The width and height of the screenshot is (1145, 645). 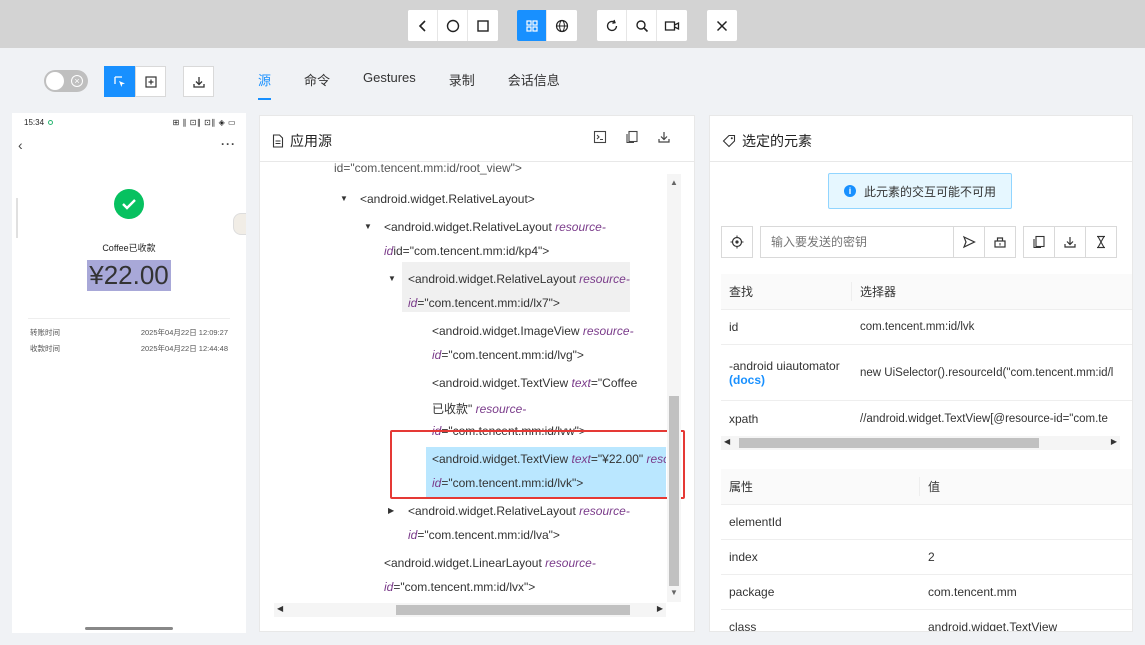 What do you see at coordinates (239, 224) in the screenshot?
I see `phone-side-icon` at bounding box center [239, 224].